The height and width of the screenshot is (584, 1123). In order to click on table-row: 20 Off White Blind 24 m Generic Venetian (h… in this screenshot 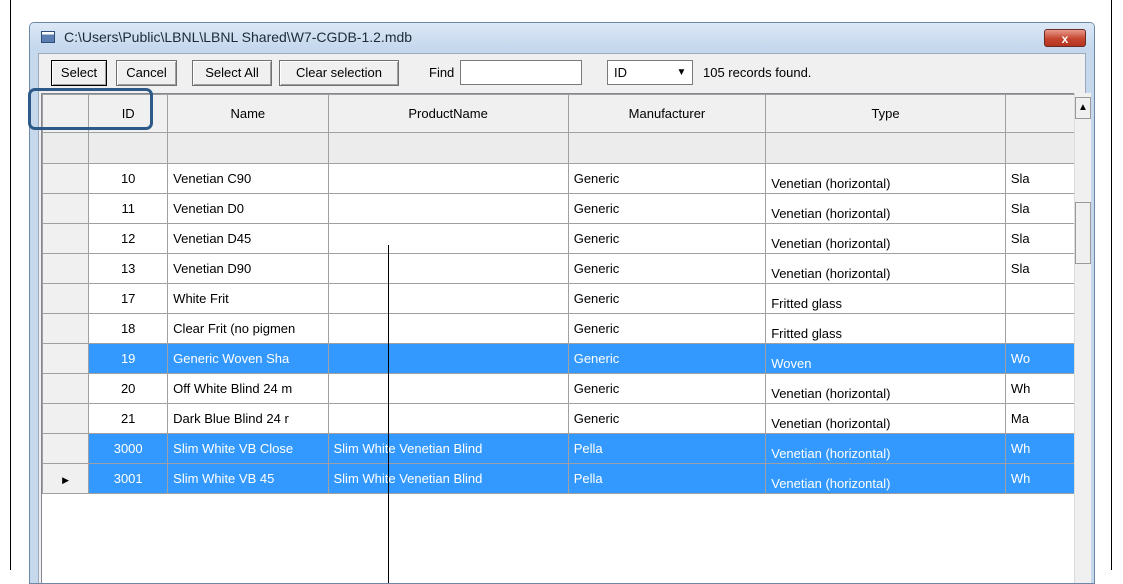, I will do `click(558, 388)`.